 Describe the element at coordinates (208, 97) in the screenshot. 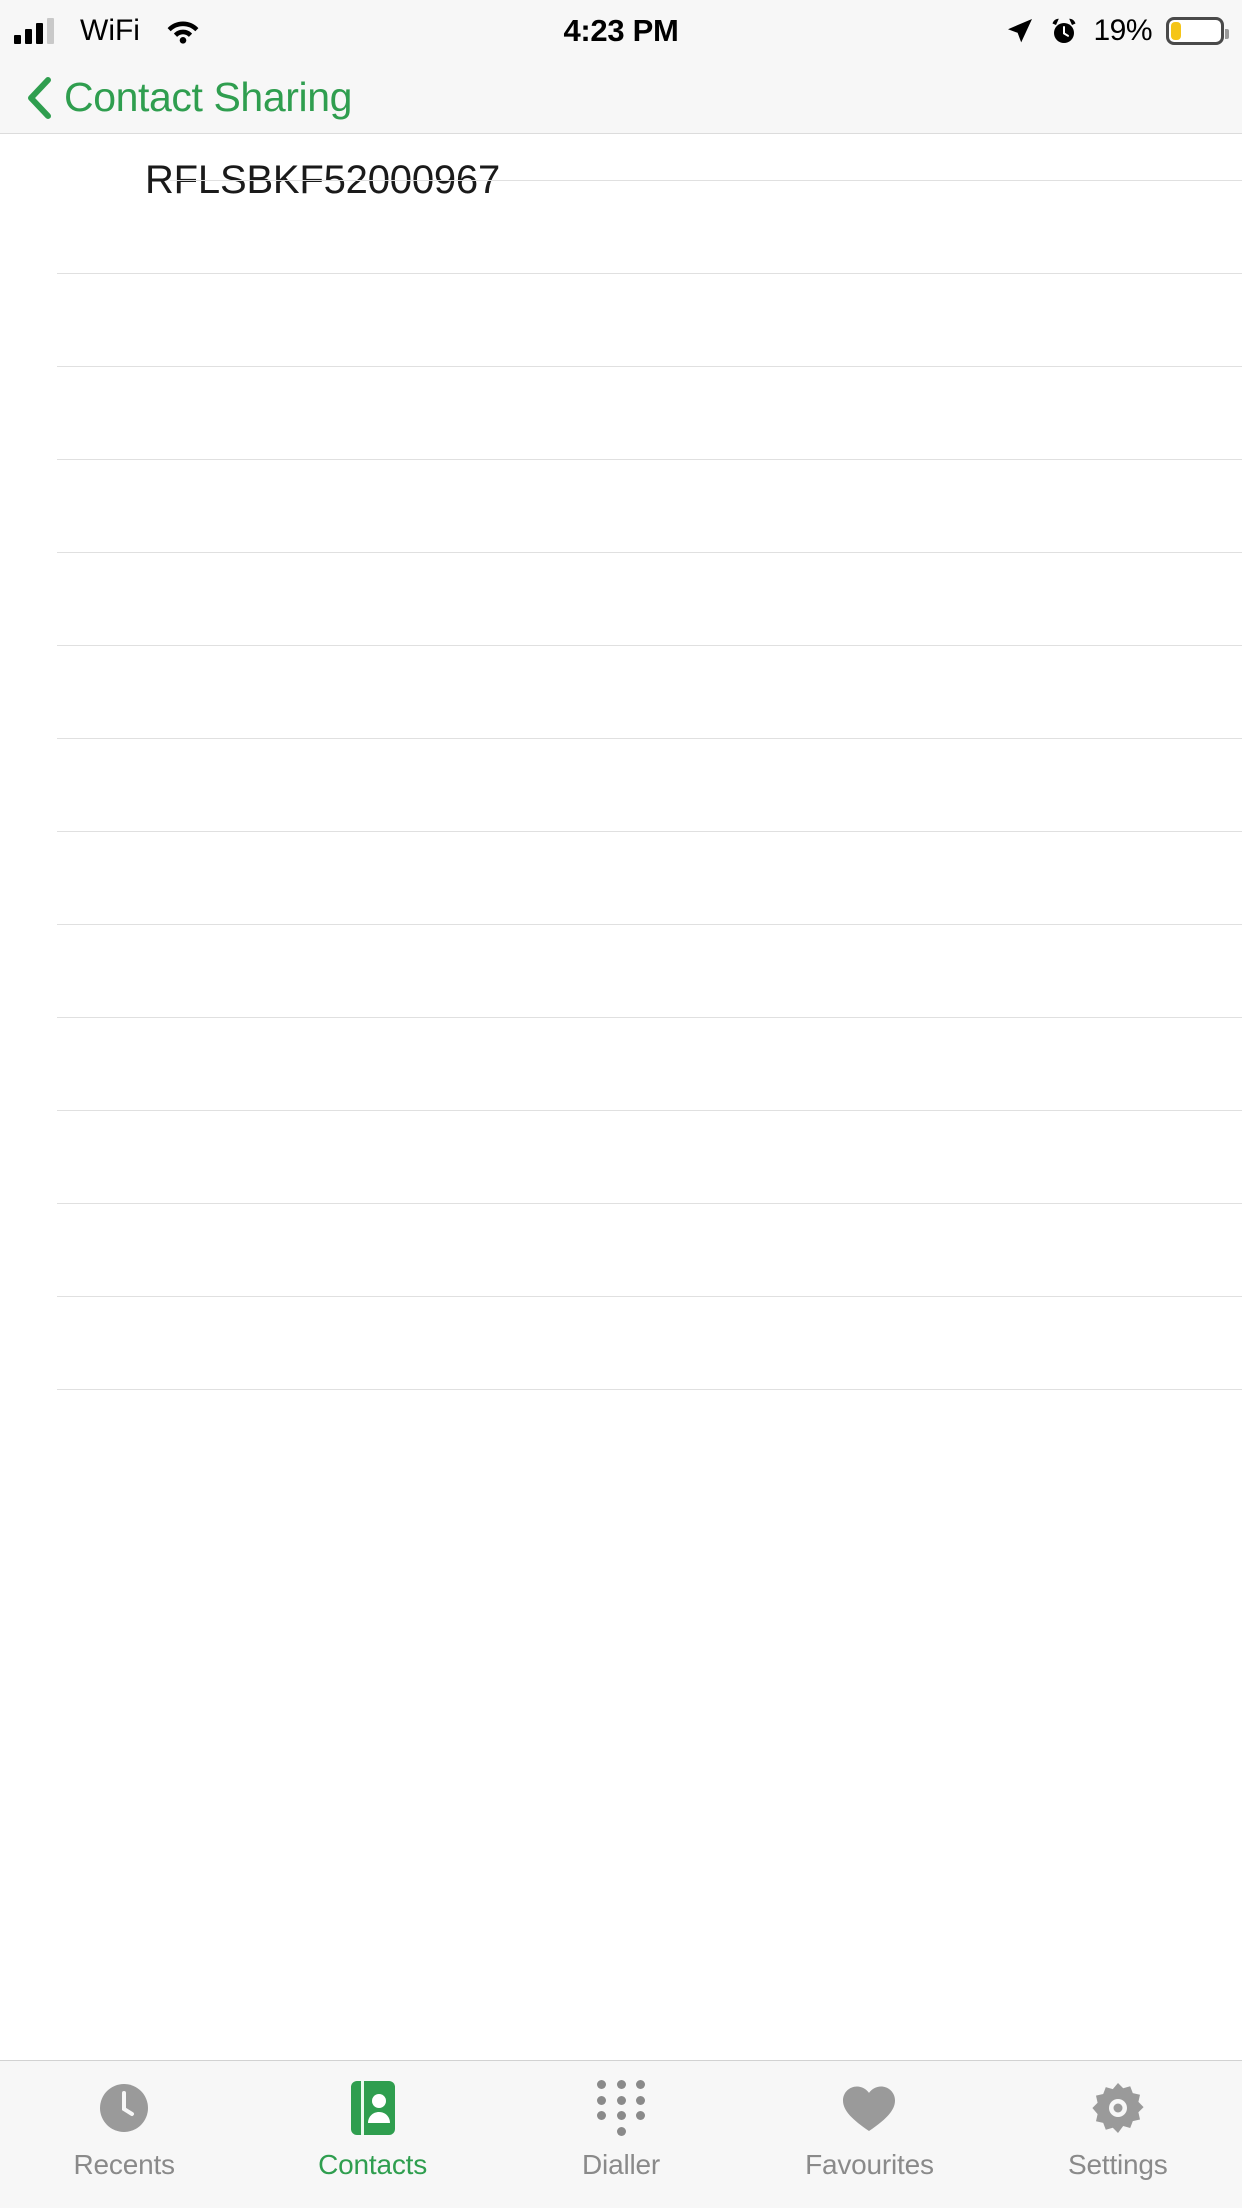

I see `back-button-label: Contact Sharing` at that location.